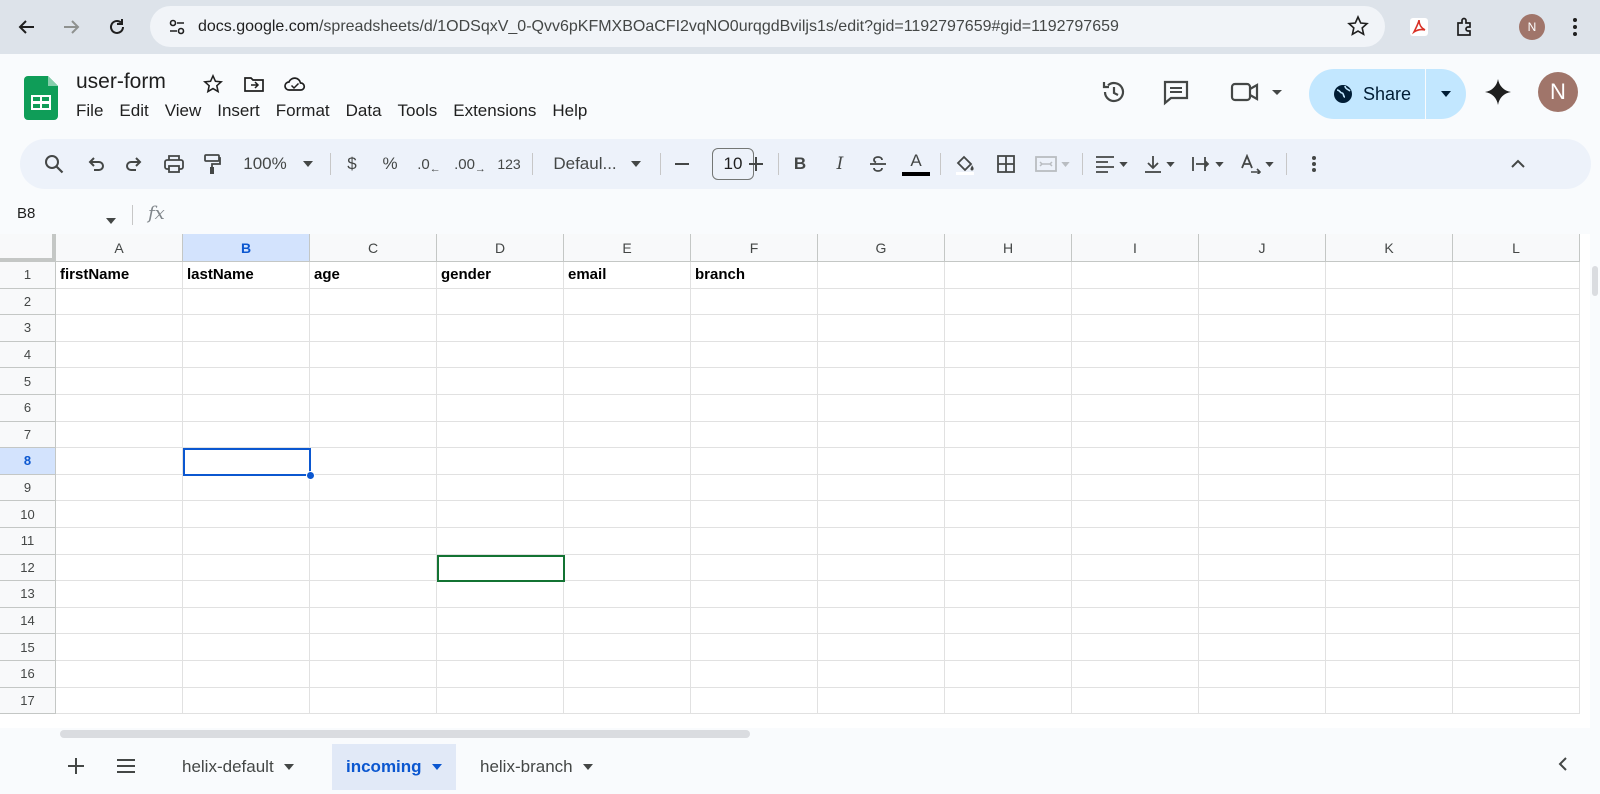 This screenshot has height=794, width=1600. I want to click on add-sheet-button, so click(76, 766).